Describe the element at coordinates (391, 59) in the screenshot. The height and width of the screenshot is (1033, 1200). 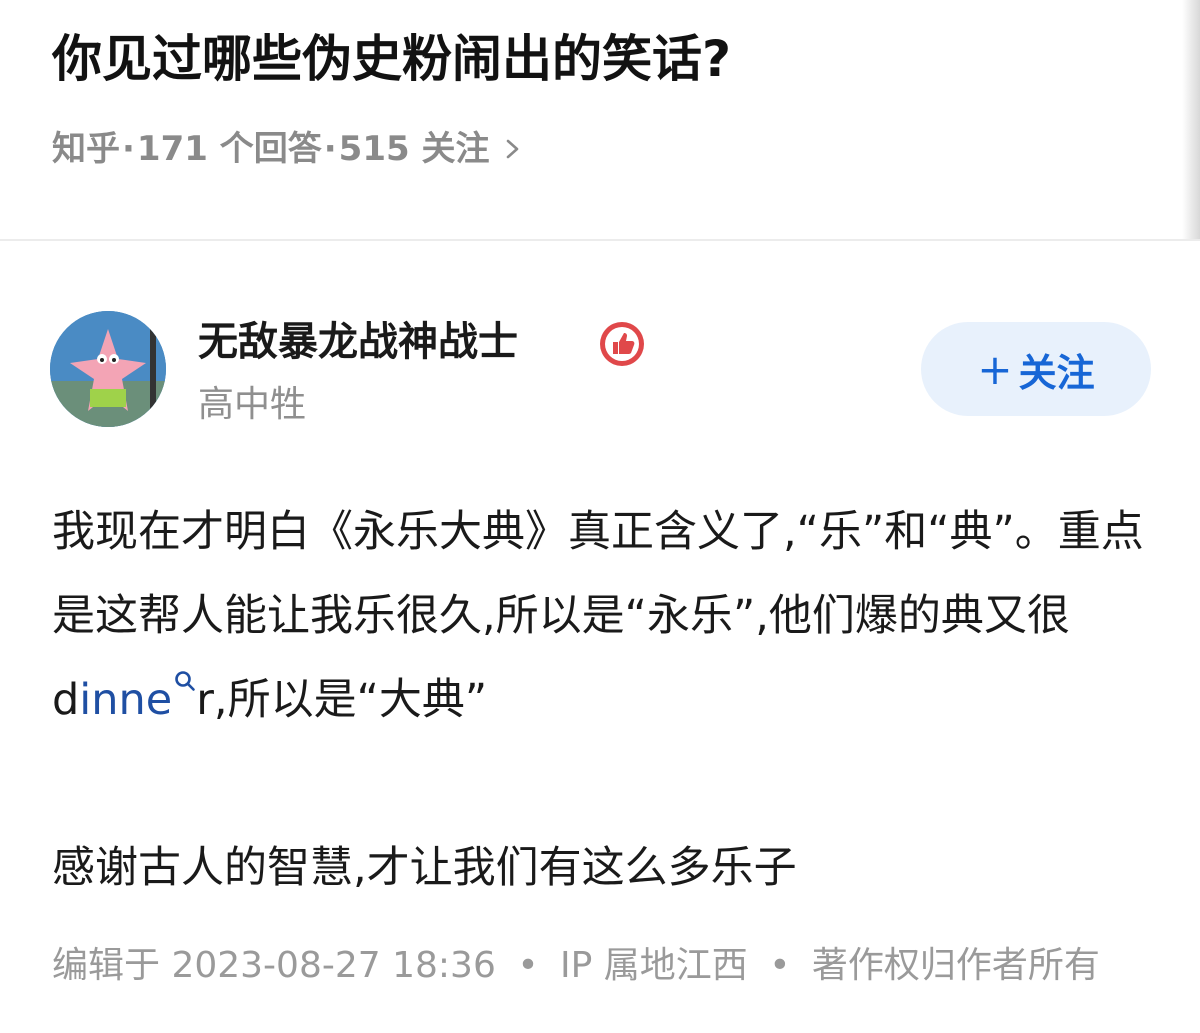
I see `question-title: 你见过哪些伪史粉闹出的笑话?` at that location.